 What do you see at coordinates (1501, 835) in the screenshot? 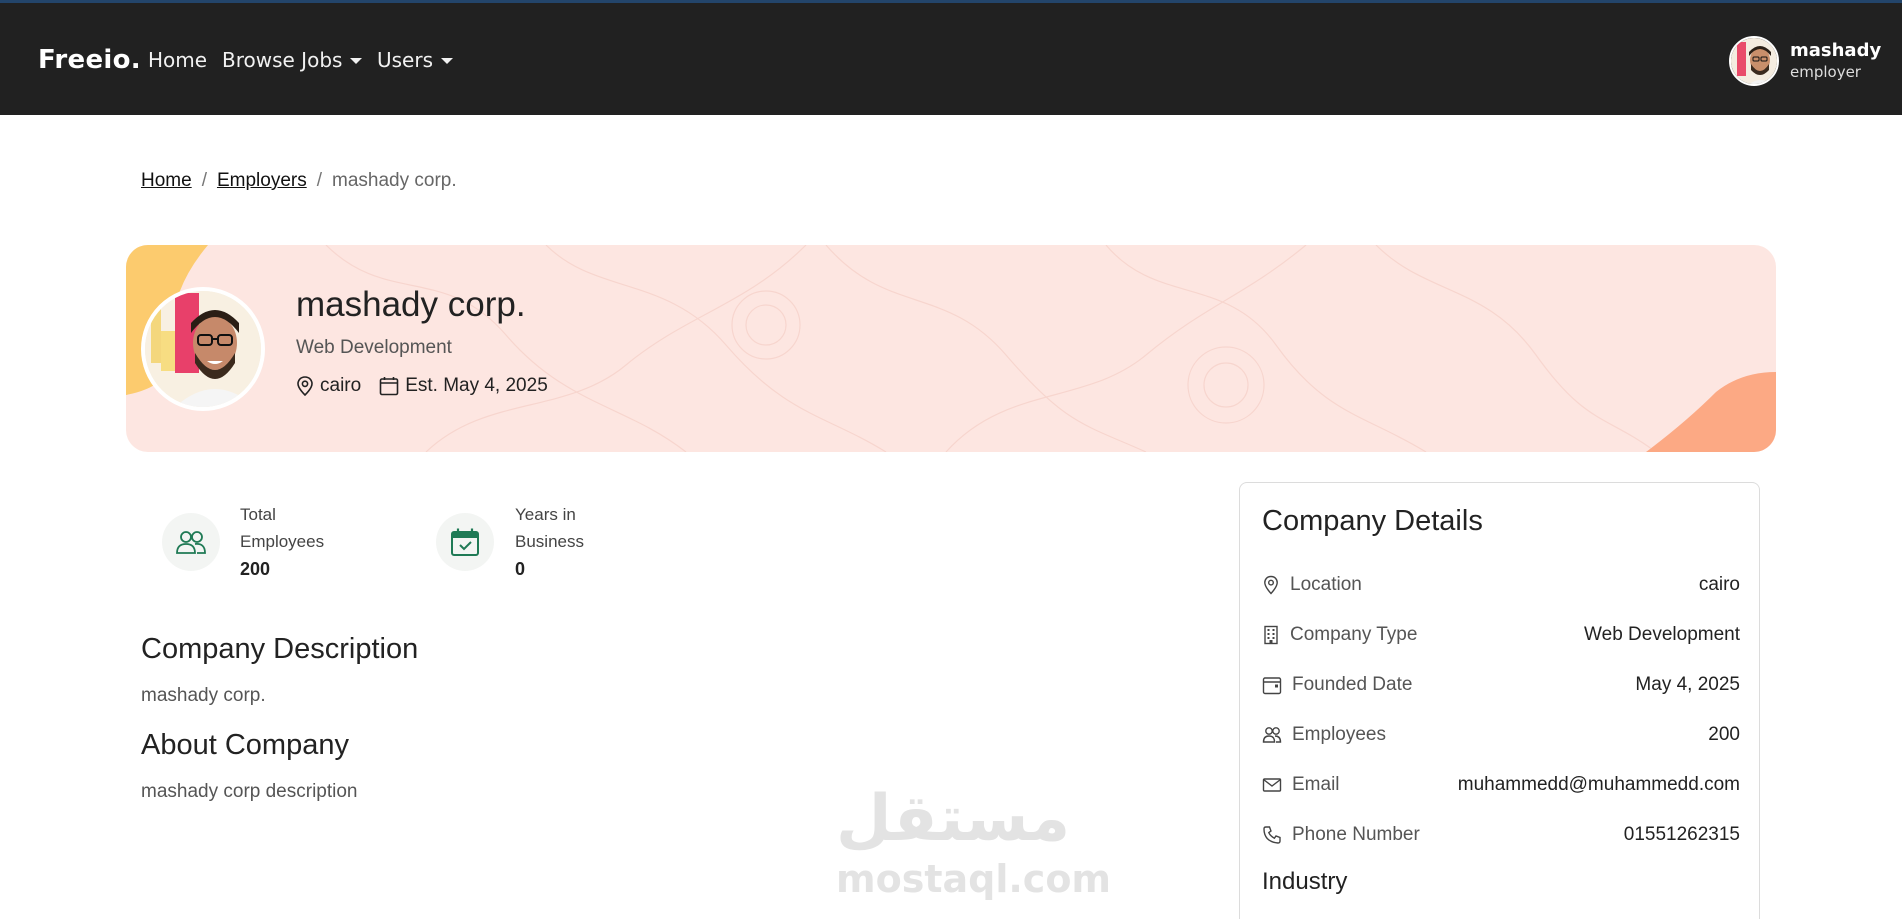
I see `detail-row-phone-number: Phone Number 01551262315` at bounding box center [1501, 835].